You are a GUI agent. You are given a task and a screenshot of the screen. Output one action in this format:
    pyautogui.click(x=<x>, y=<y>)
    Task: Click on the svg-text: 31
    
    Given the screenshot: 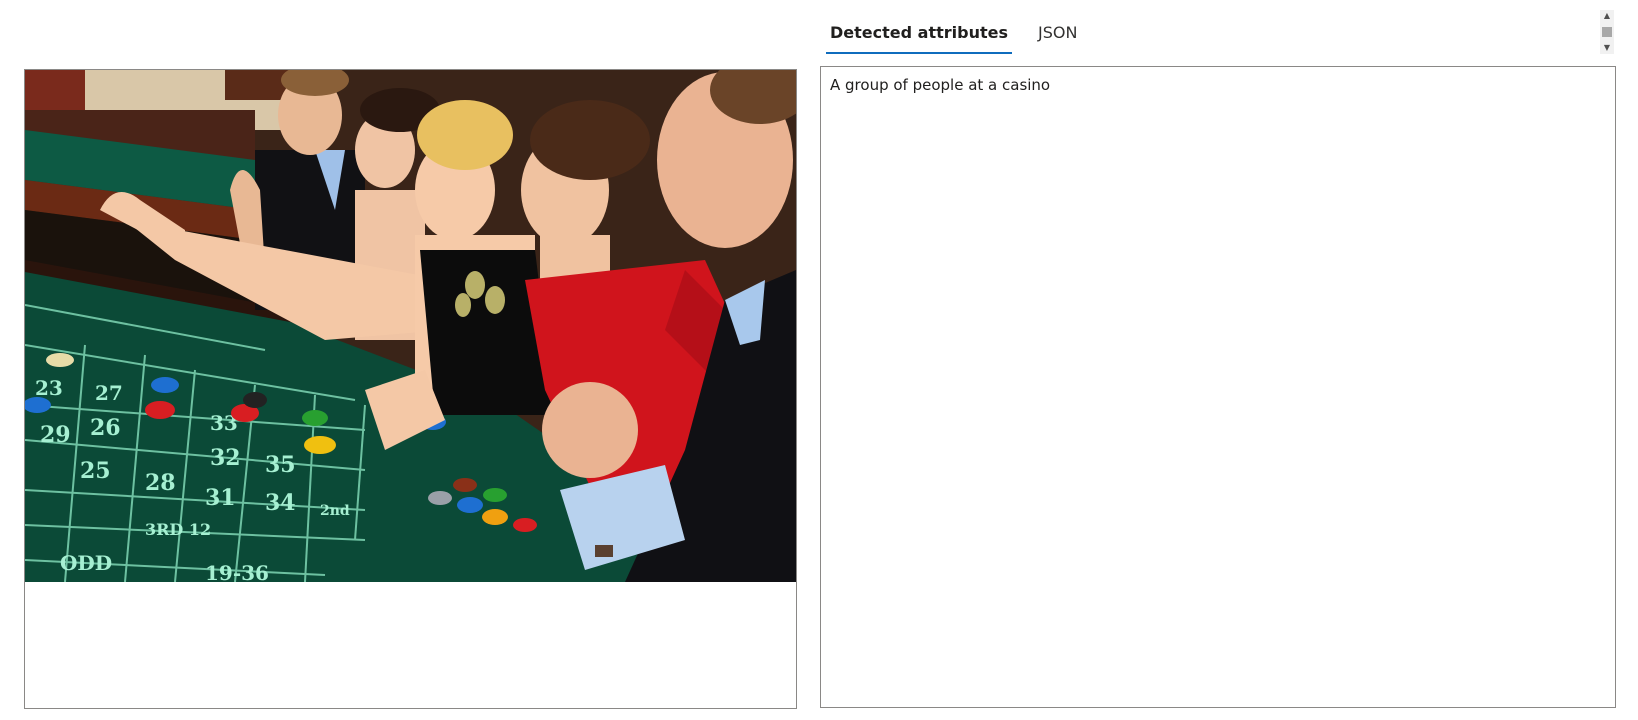 What is the action you would take?
    pyautogui.click(x=220, y=498)
    